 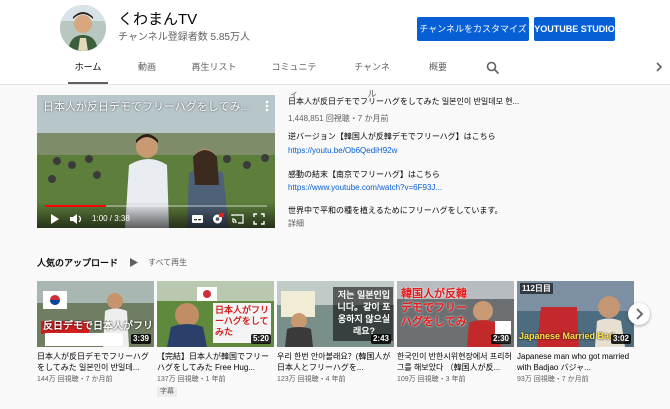 I want to click on description-line: 感動の結末【南京でフリーハグ】はこちら, so click(x=364, y=174).